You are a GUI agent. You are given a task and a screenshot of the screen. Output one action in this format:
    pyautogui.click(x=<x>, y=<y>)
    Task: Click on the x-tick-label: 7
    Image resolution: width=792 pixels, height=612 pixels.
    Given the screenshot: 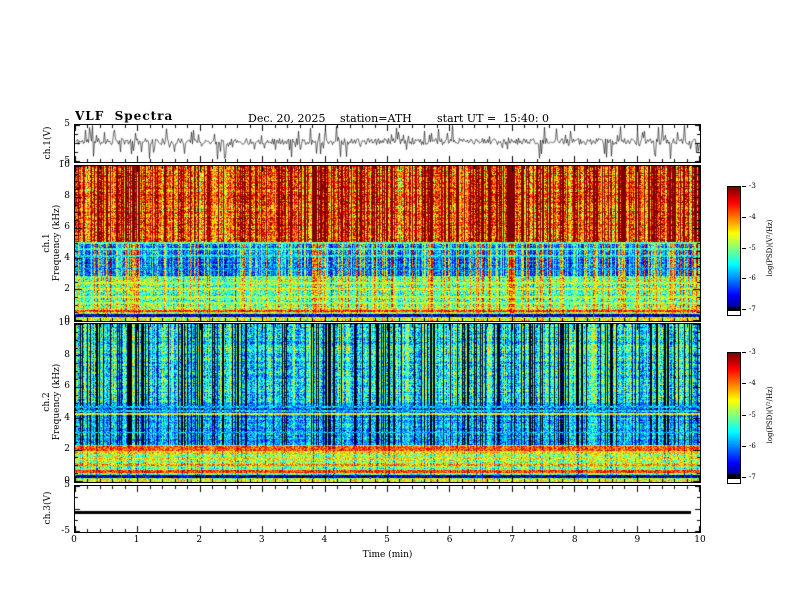 What is the action you would take?
    pyautogui.click(x=512, y=540)
    